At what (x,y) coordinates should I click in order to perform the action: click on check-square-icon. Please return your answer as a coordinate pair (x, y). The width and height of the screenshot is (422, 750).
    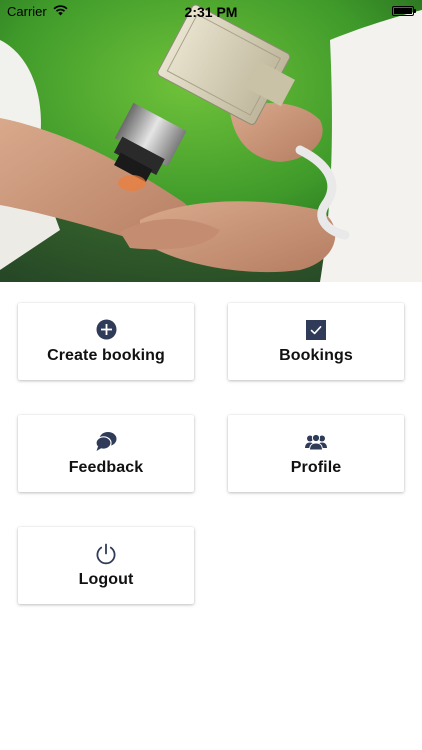
    Looking at the image, I should click on (316, 330).